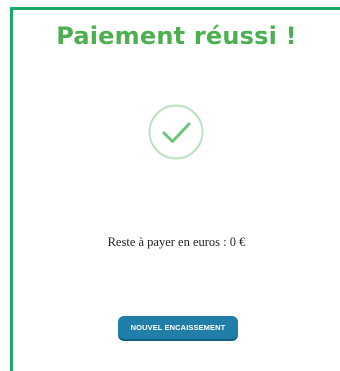 This screenshot has width=340, height=371. I want to click on remaining-amount-text: Reste à payer en euros : 0 €, so click(176, 242).